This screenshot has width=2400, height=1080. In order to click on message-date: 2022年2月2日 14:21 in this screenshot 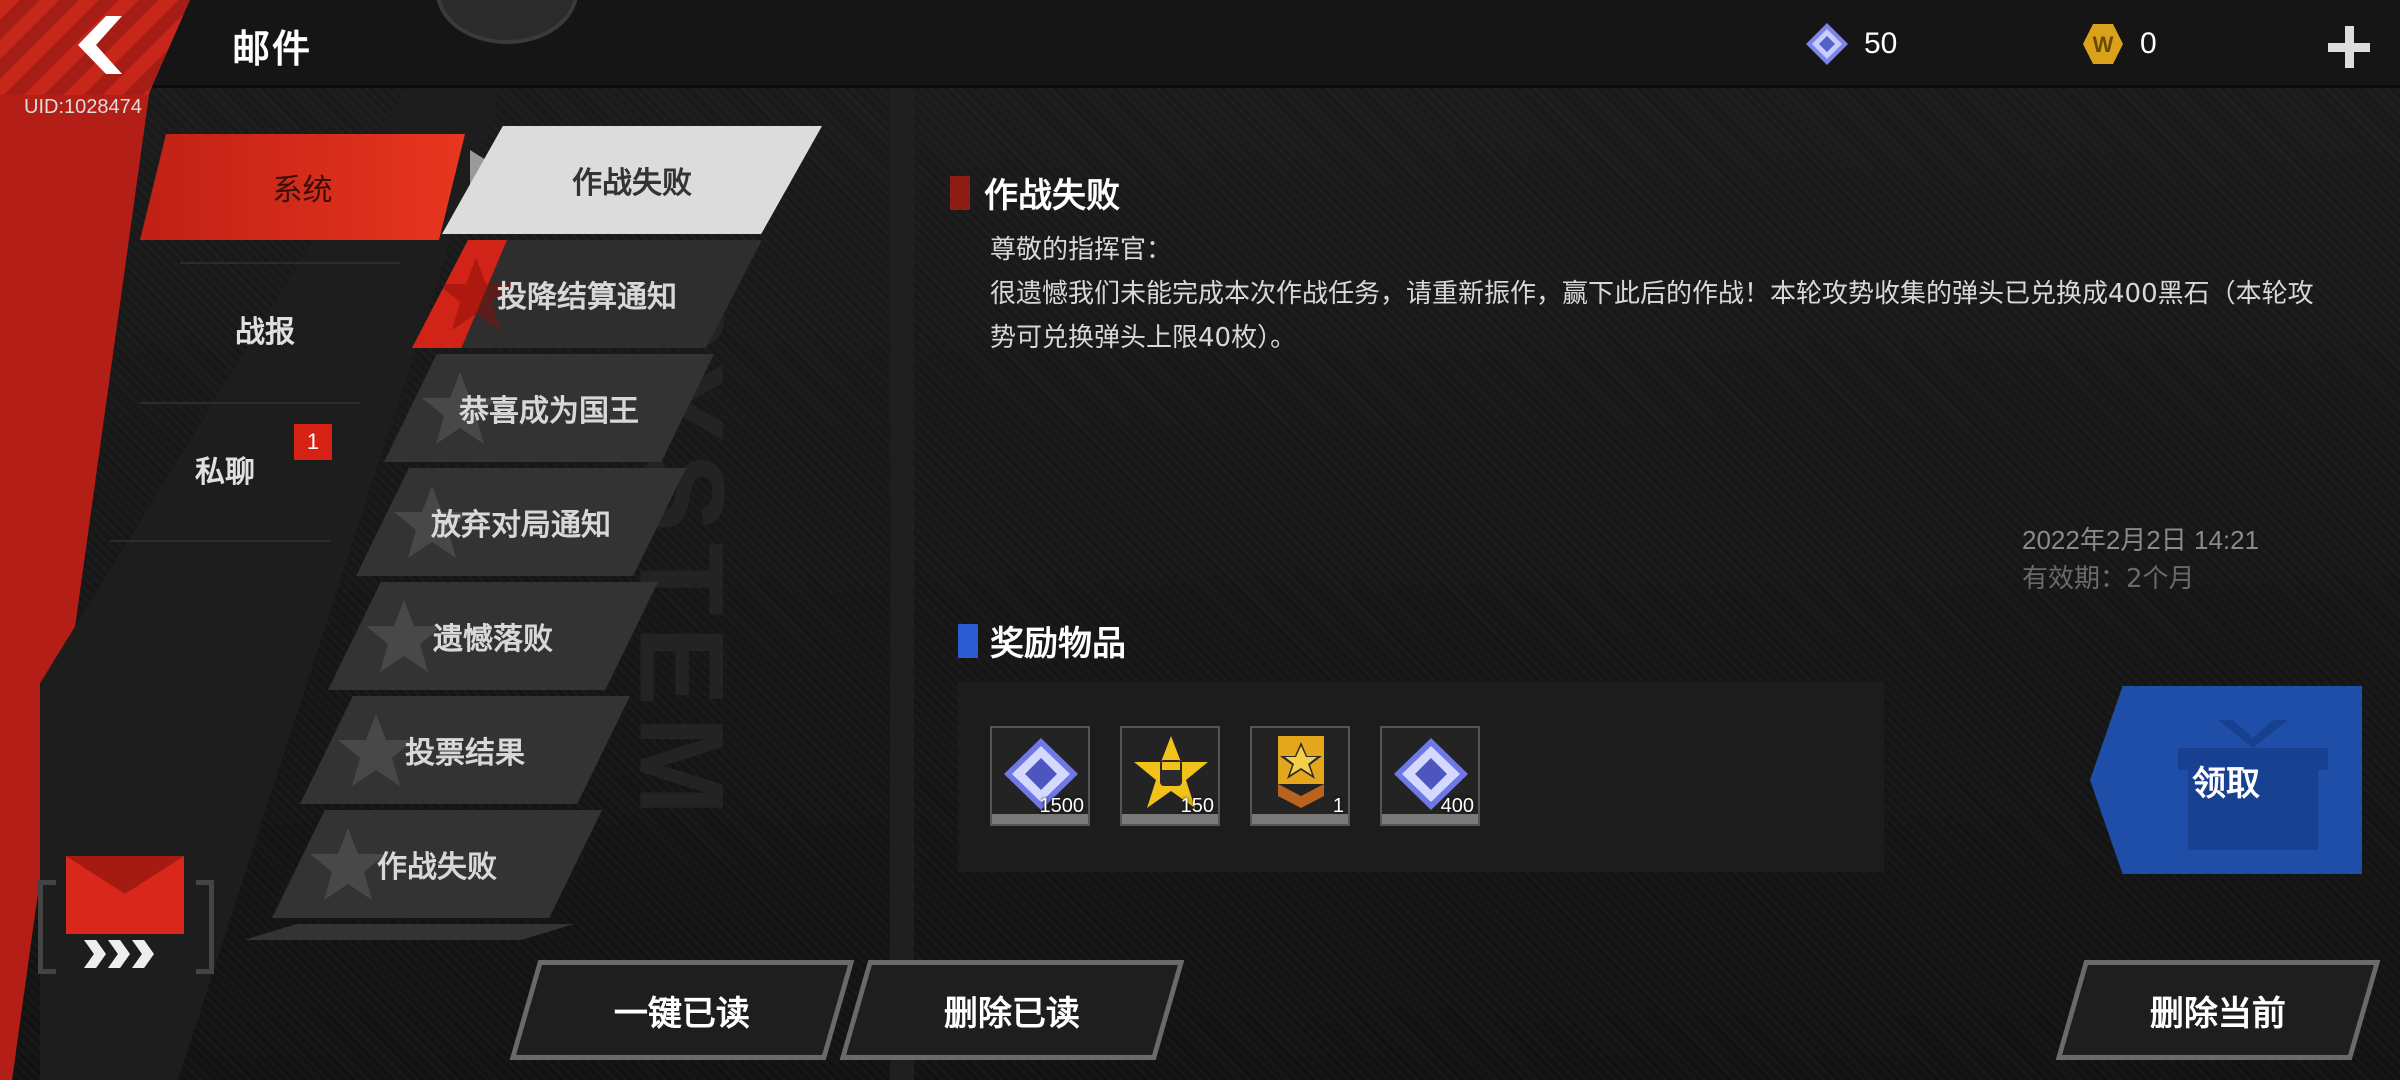, I will do `click(2141, 540)`.